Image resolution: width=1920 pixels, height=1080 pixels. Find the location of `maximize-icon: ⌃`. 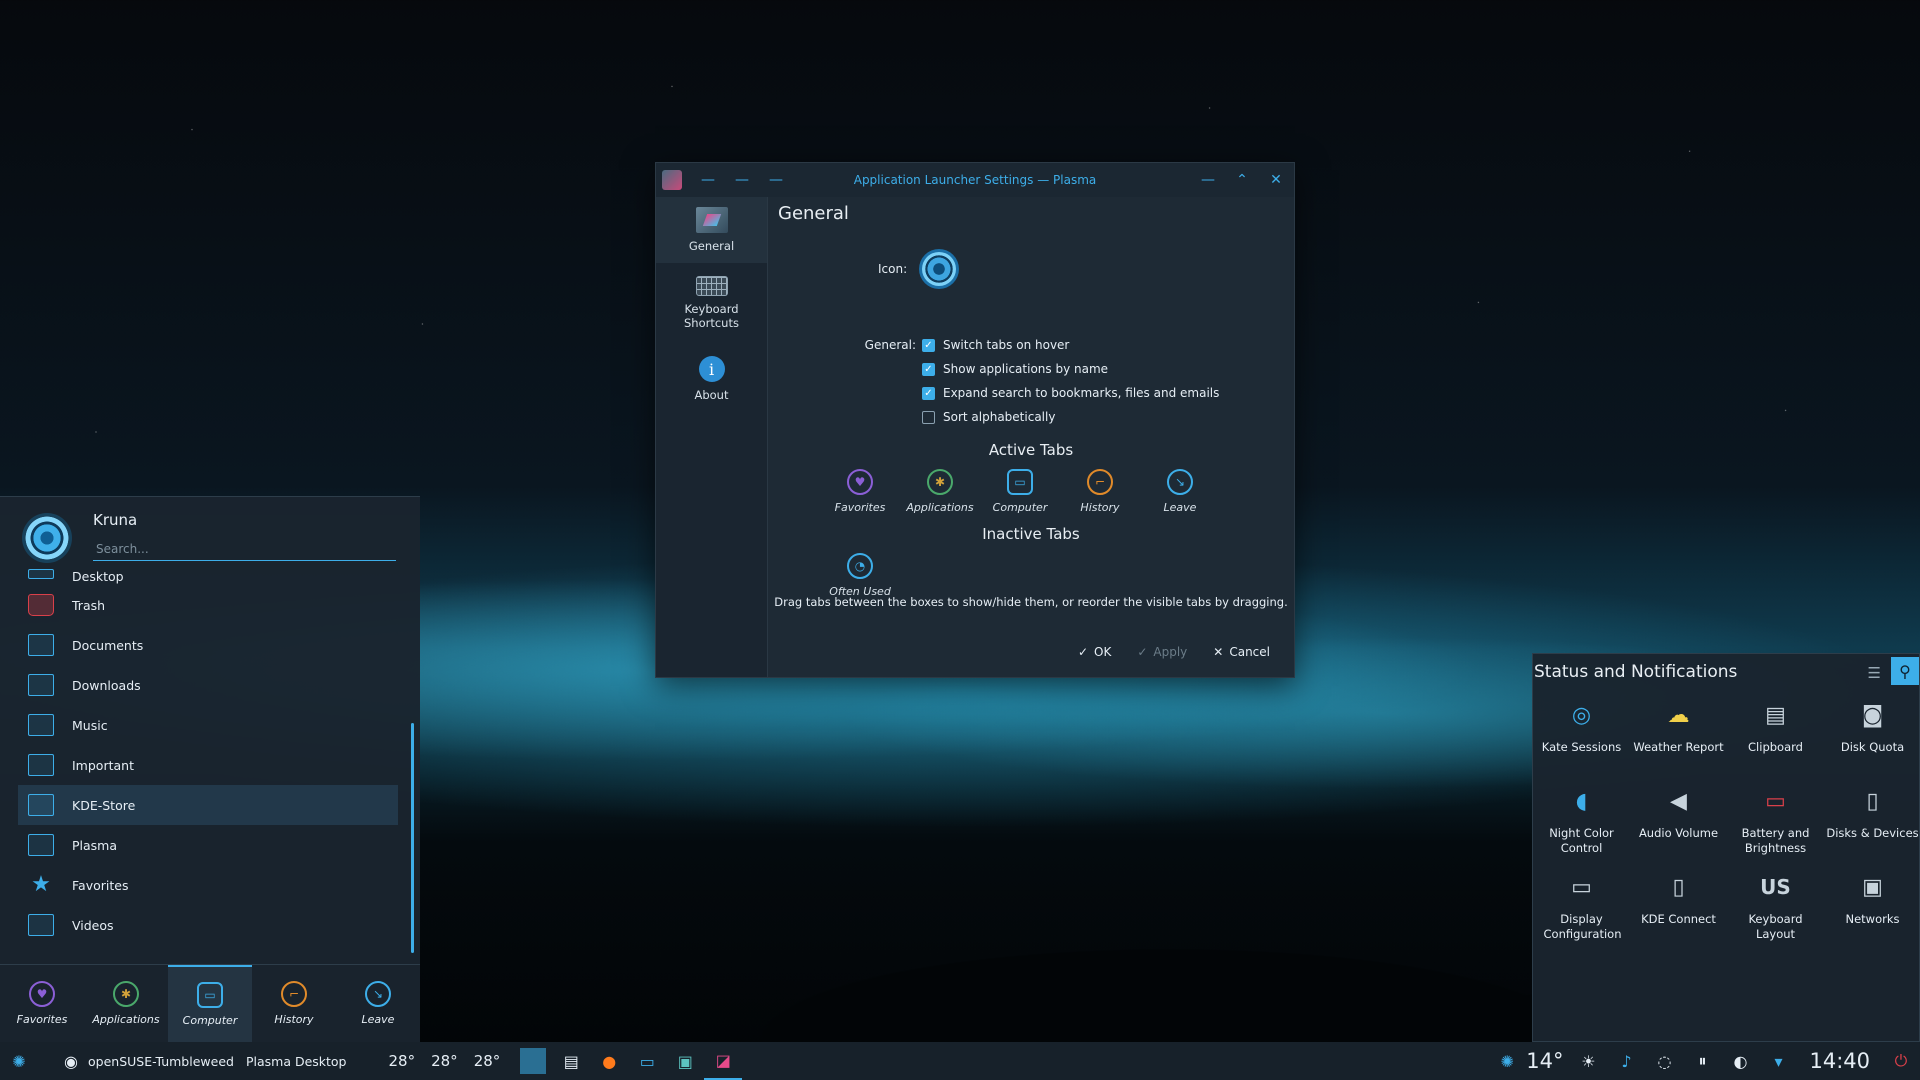

maximize-icon: ⌃ is located at coordinates (1242, 180).